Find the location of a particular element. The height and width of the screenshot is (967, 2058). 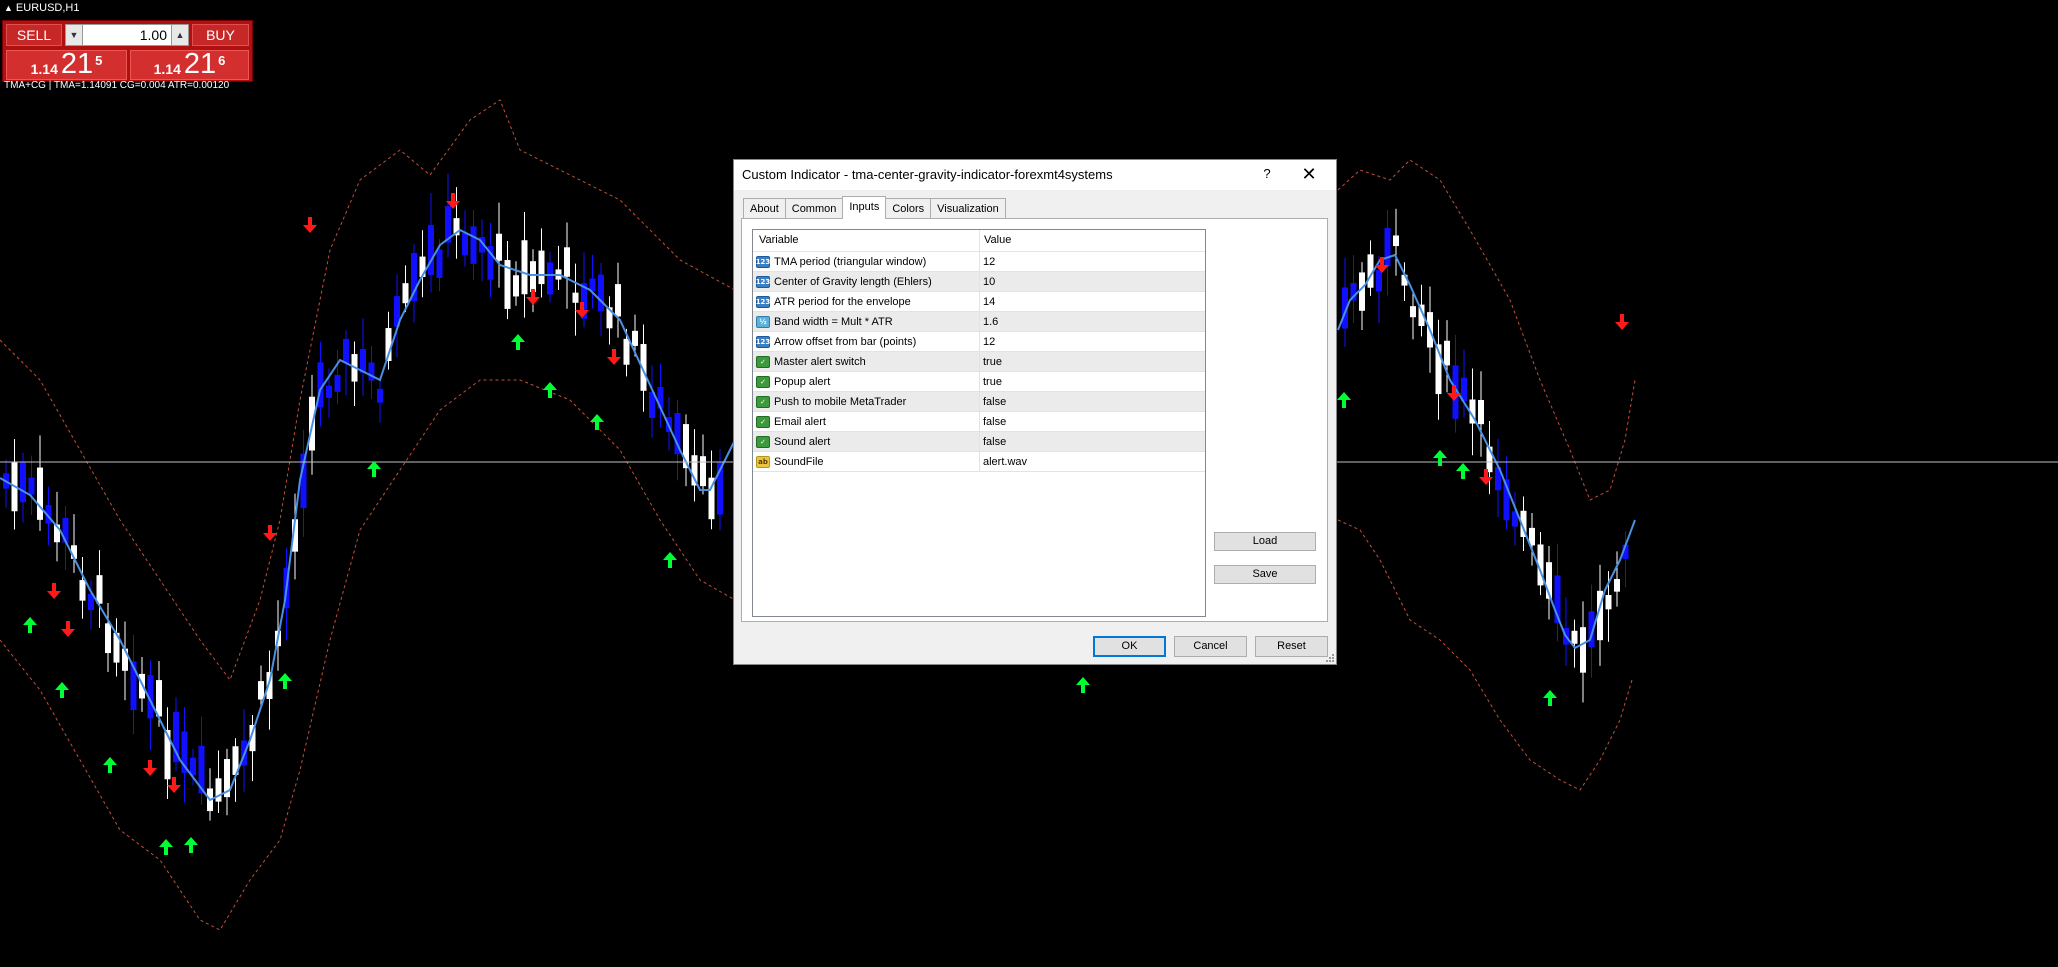

chart-symbol-title: ▲ EURUSD,H1 is located at coordinates (42, 8).